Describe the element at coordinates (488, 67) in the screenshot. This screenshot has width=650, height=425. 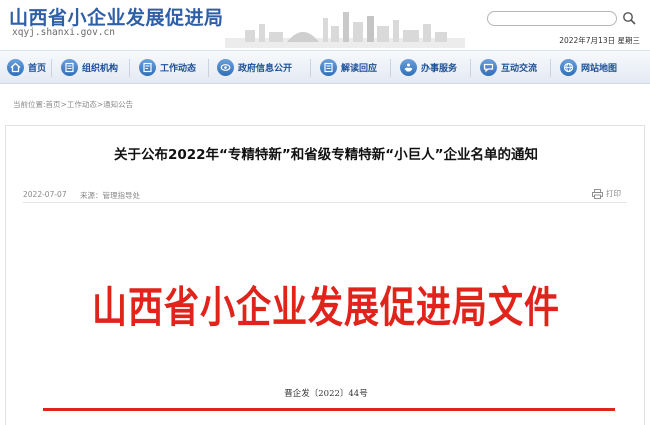
I see `interaction-icon` at that location.